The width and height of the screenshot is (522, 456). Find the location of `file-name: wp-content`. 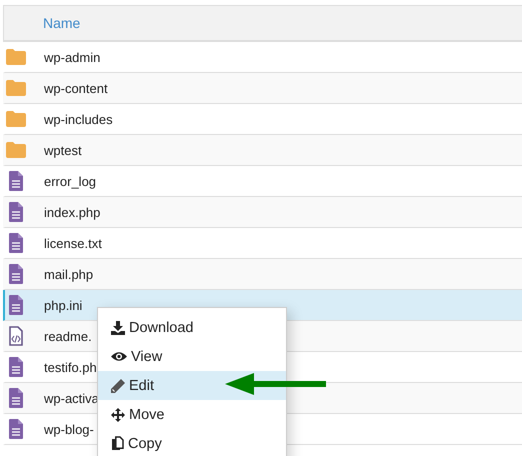

file-name: wp-content is located at coordinates (76, 88).